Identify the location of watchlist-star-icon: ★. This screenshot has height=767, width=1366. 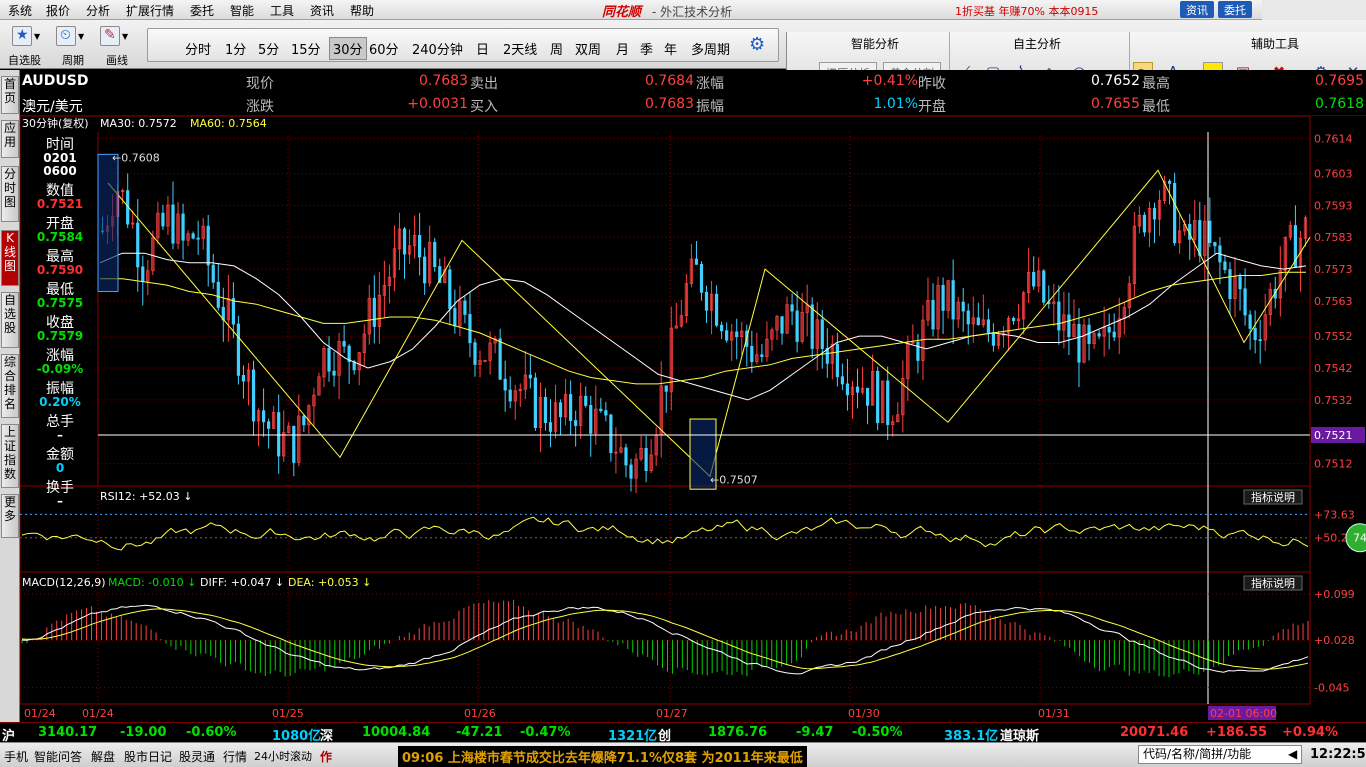
(22, 36).